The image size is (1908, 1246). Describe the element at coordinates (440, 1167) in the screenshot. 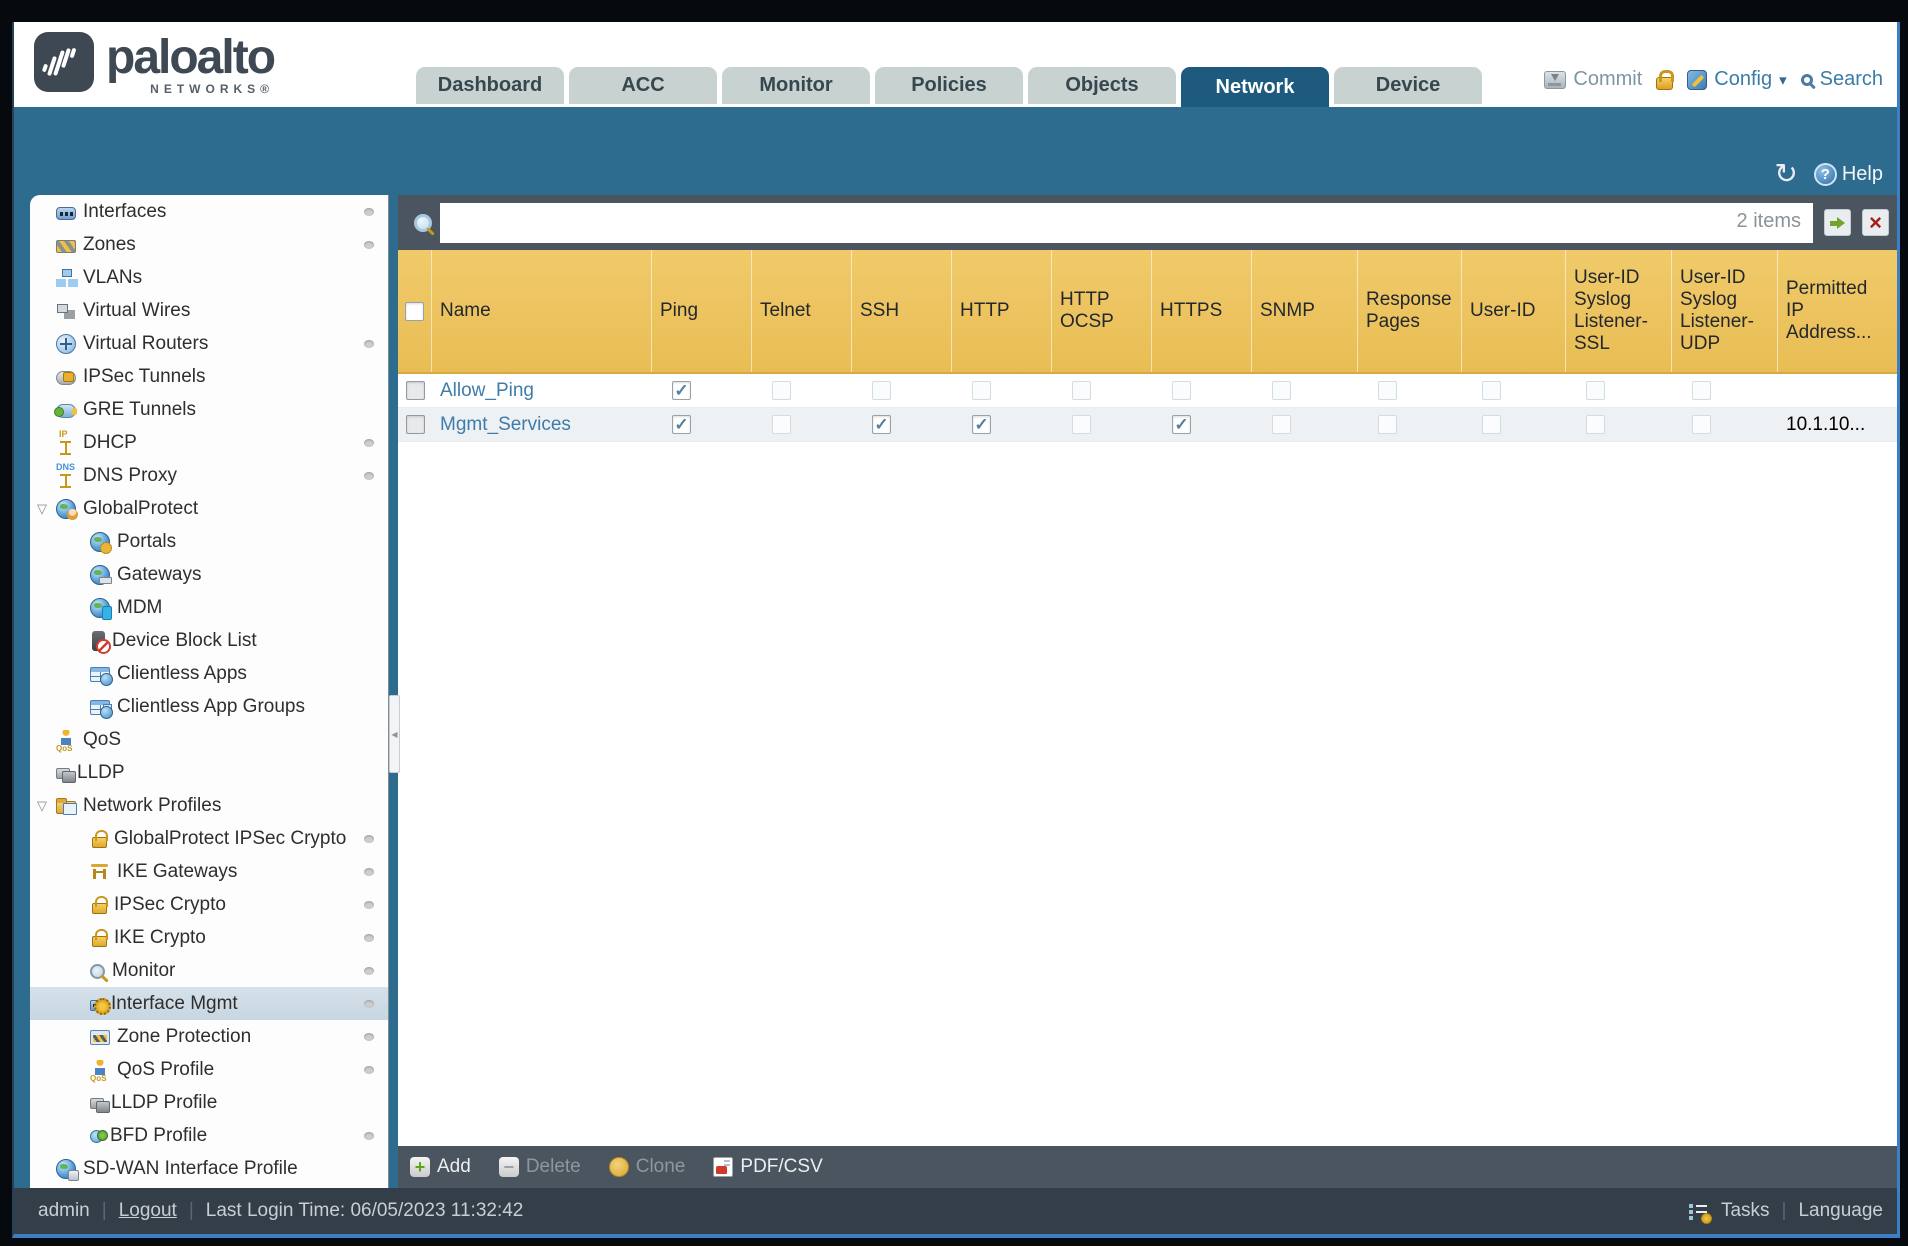

I see `add-button: + Add` at that location.